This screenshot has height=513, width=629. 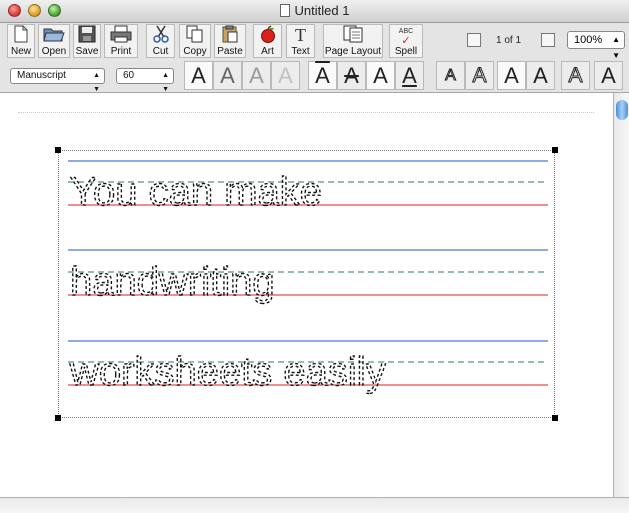 What do you see at coordinates (588, 40) in the screenshot?
I see `zoom-value: 100%` at bounding box center [588, 40].